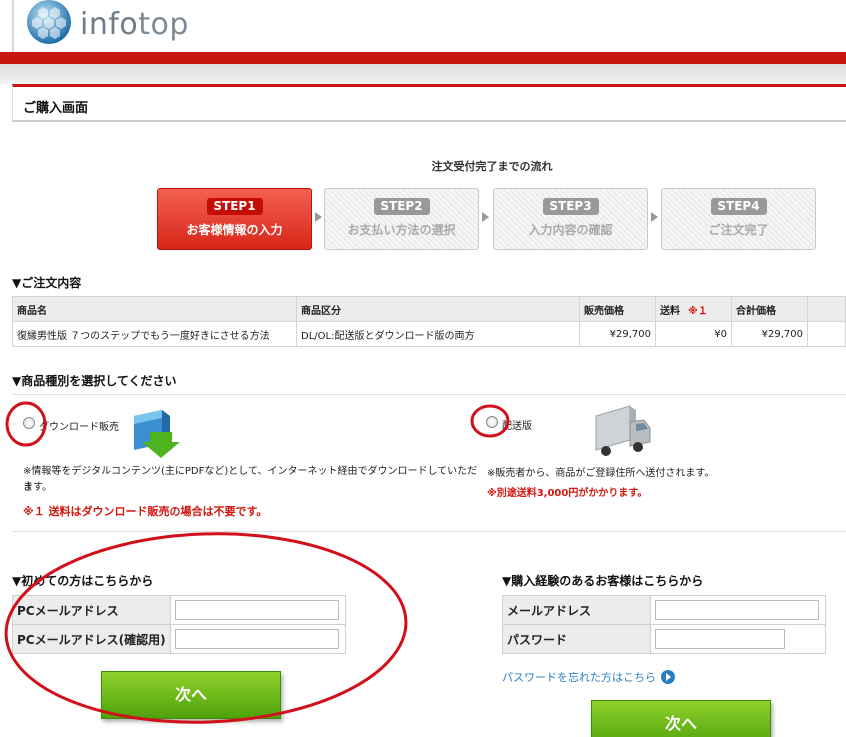 The height and width of the screenshot is (737, 846). I want to click on header-red-bar, so click(423, 58).